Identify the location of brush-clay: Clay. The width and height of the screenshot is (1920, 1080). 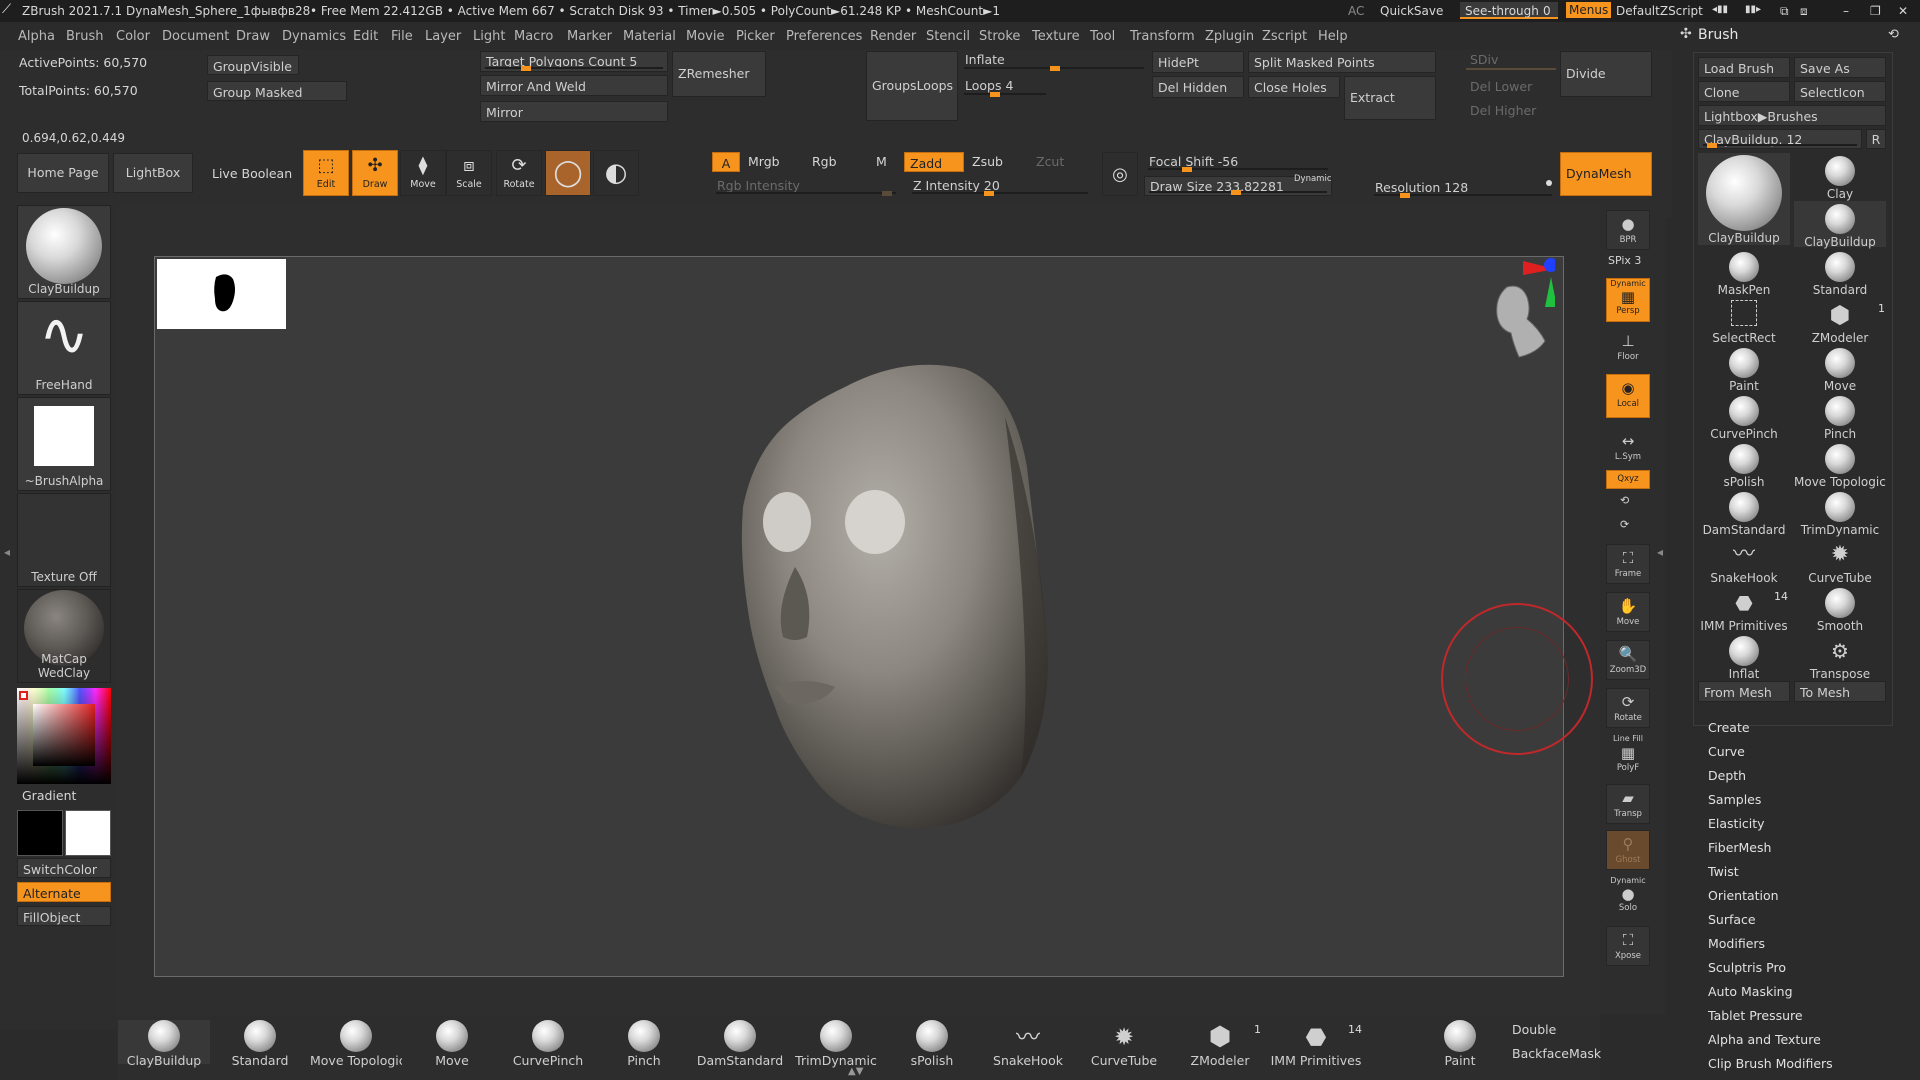
(1840, 177).